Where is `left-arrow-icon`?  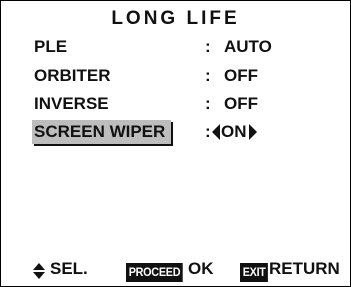
left-arrow-icon is located at coordinates (216, 132).